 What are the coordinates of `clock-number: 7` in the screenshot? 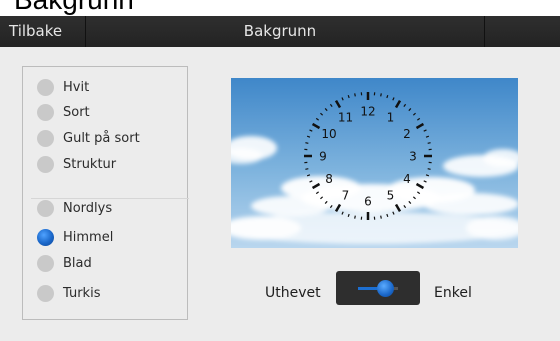 It's located at (346, 195).